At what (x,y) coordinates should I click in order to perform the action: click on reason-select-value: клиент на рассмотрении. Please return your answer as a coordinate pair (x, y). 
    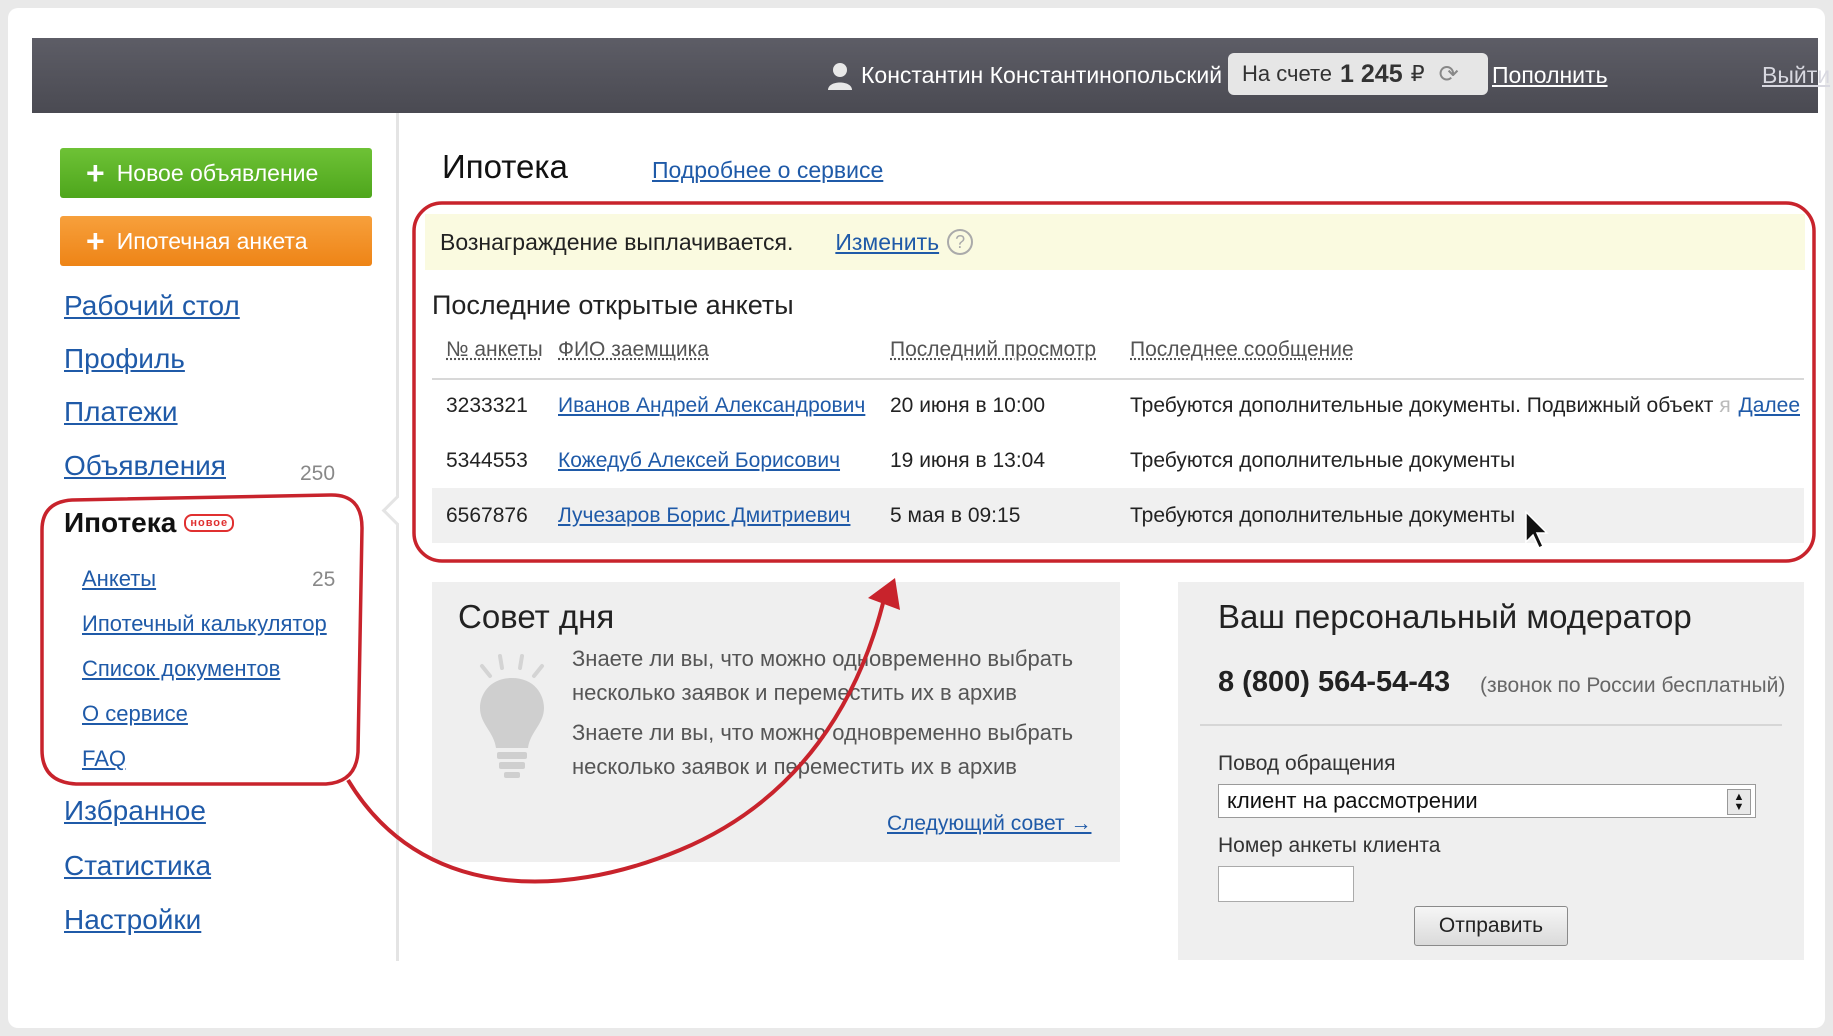
    Looking at the image, I should click on (1352, 800).